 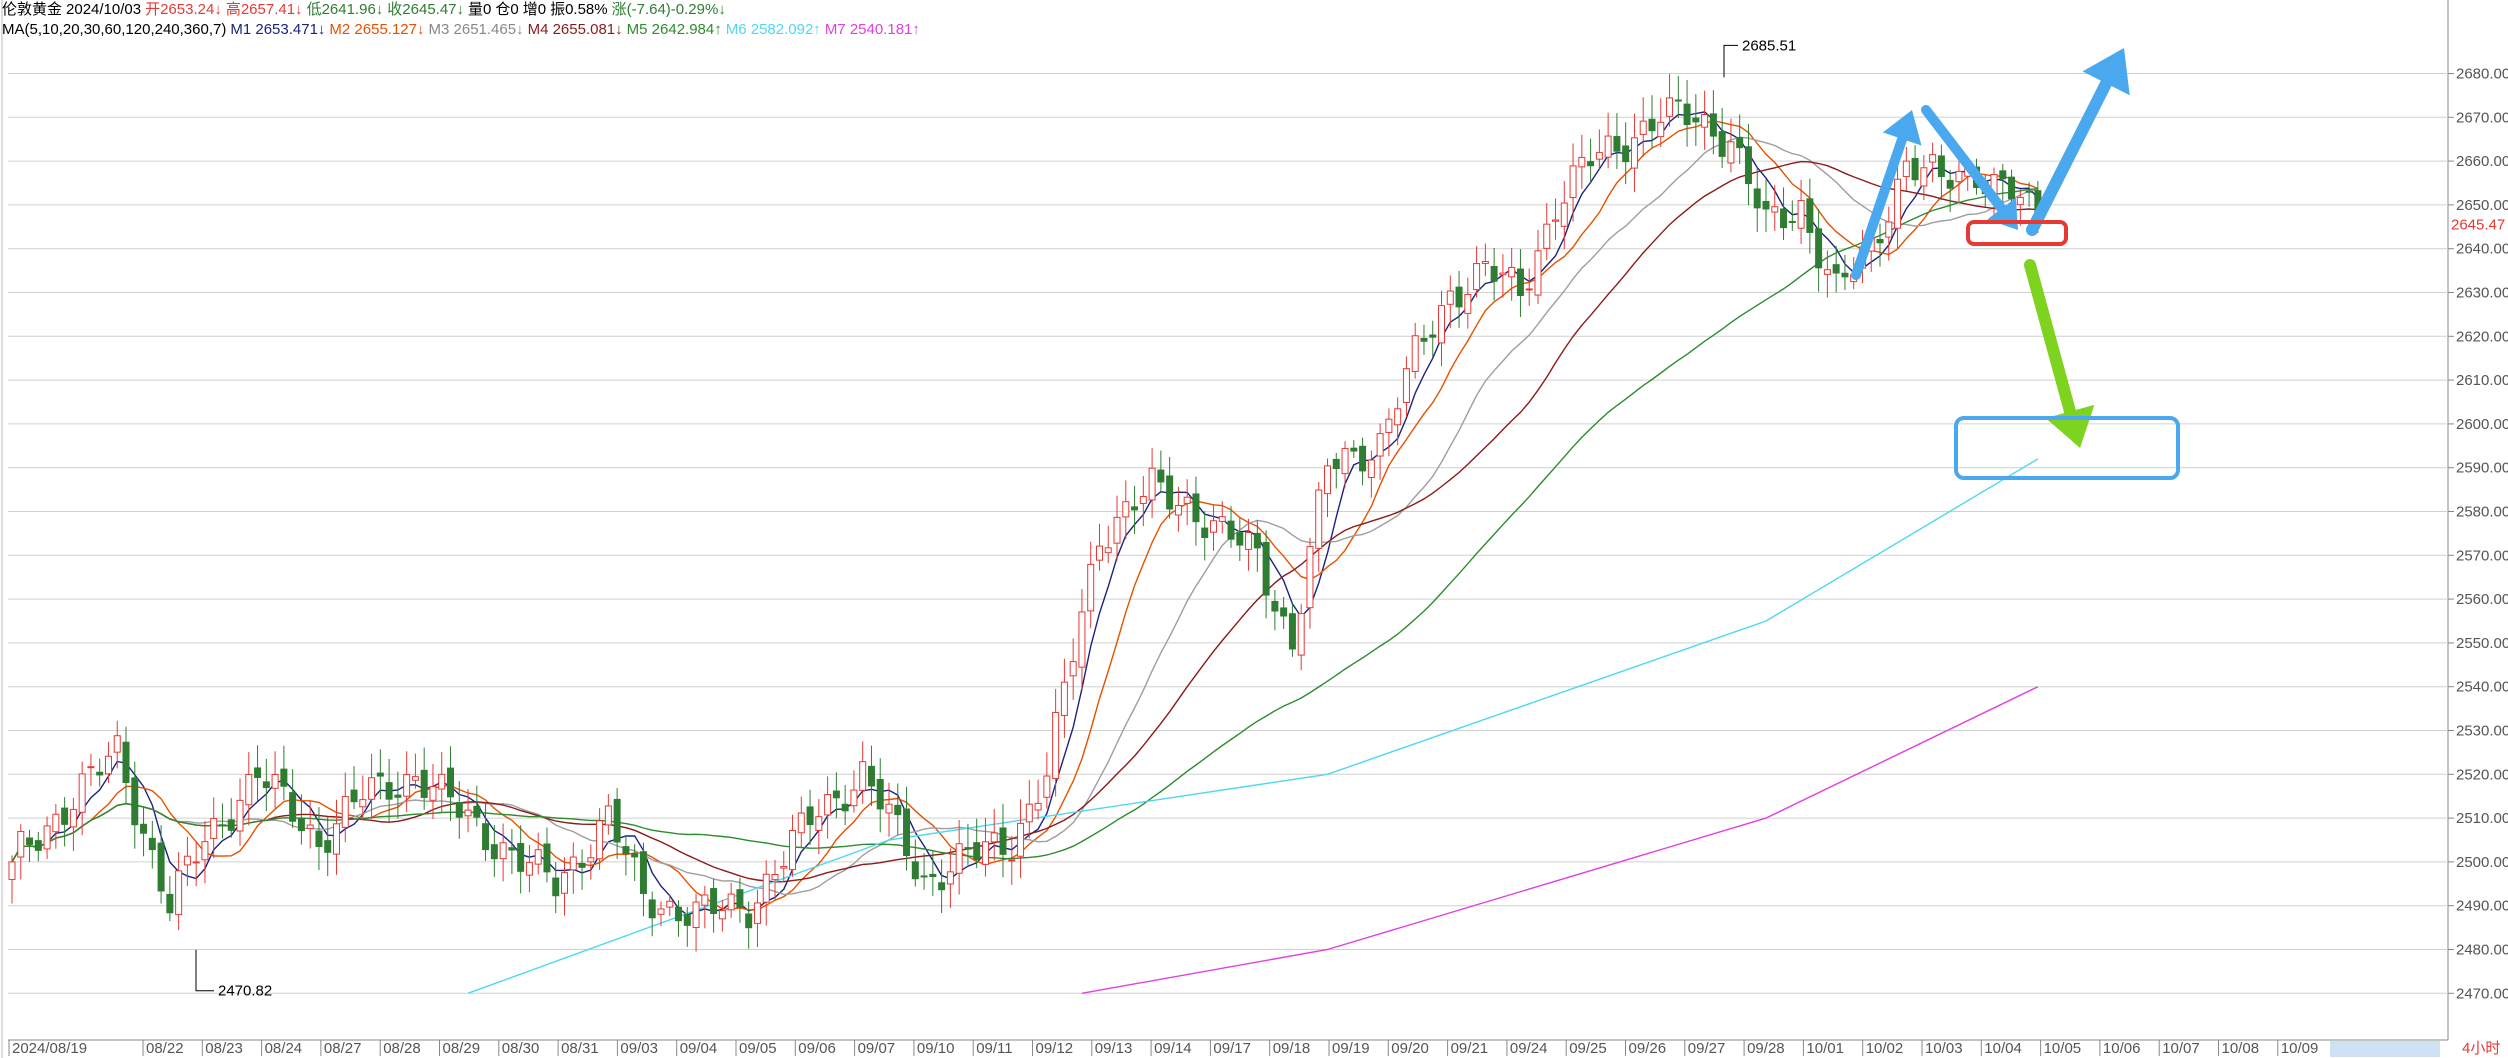 I want to click on x-tick-label: 08/29, so click(x=462, y=1048).